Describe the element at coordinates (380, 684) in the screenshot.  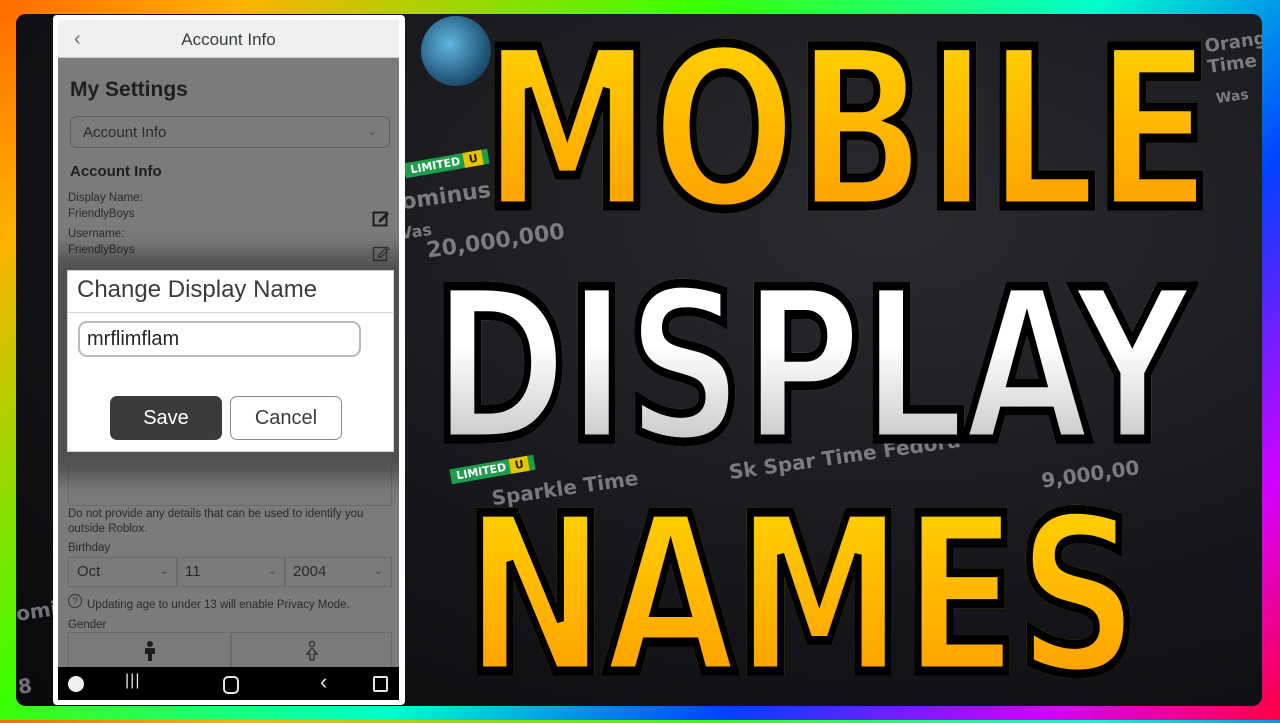
I see `screen-capture-icon` at that location.